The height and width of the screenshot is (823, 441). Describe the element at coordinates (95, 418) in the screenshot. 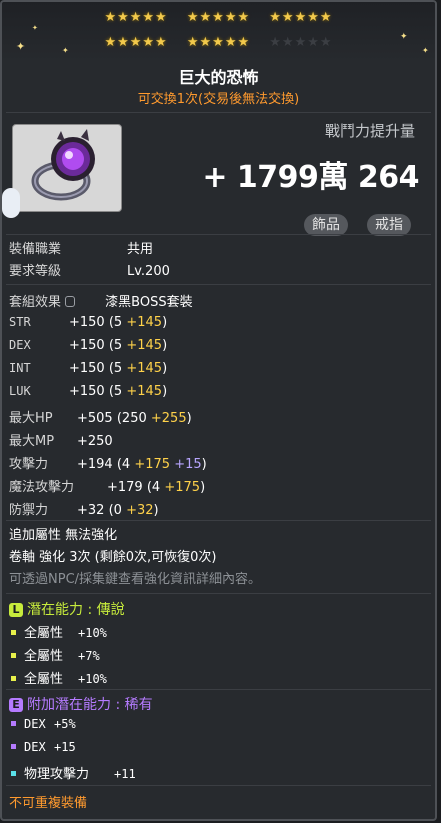

I see `stat-total: +505` at that location.